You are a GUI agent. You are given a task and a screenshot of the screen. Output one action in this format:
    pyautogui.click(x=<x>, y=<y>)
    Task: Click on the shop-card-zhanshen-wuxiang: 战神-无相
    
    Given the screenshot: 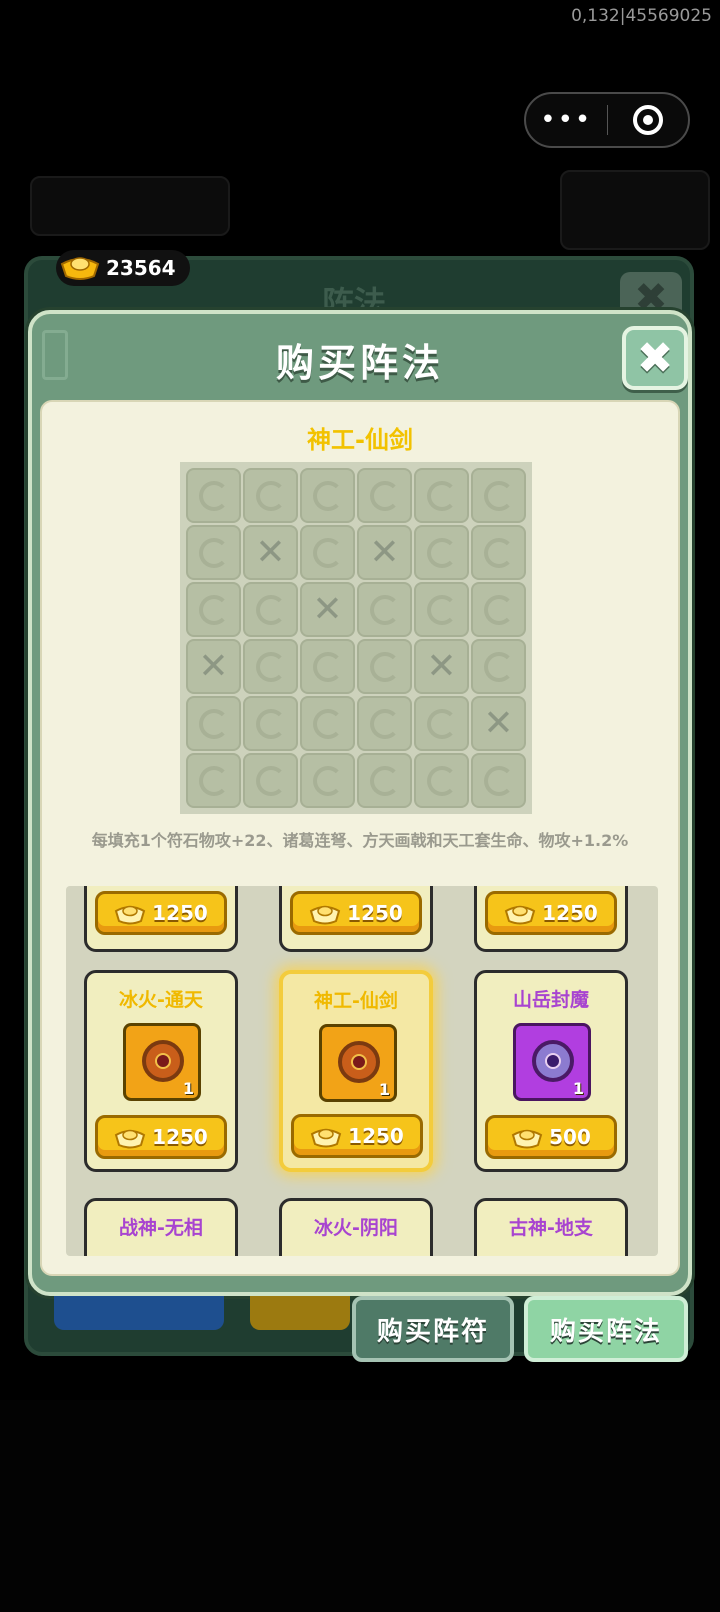 What is the action you would take?
    pyautogui.click(x=161, y=1227)
    